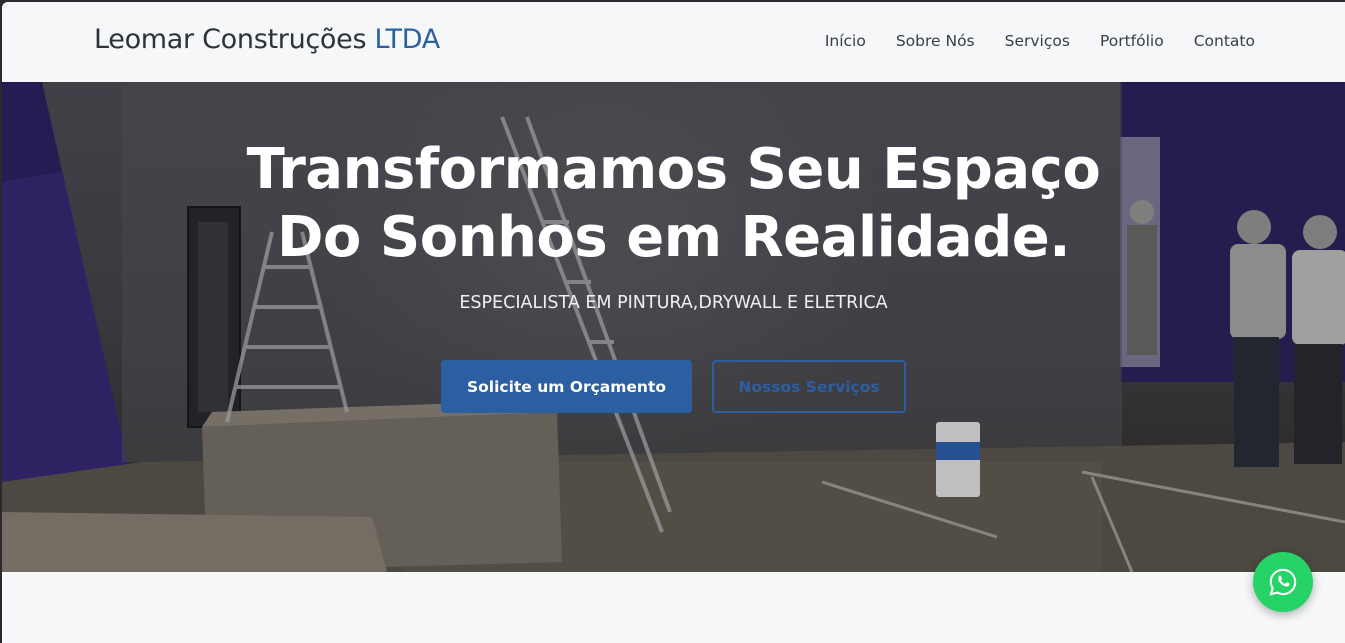 The height and width of the screenshot is (643, 1345). I want to click on nav-link-inicio: Início, so click(845, 41).